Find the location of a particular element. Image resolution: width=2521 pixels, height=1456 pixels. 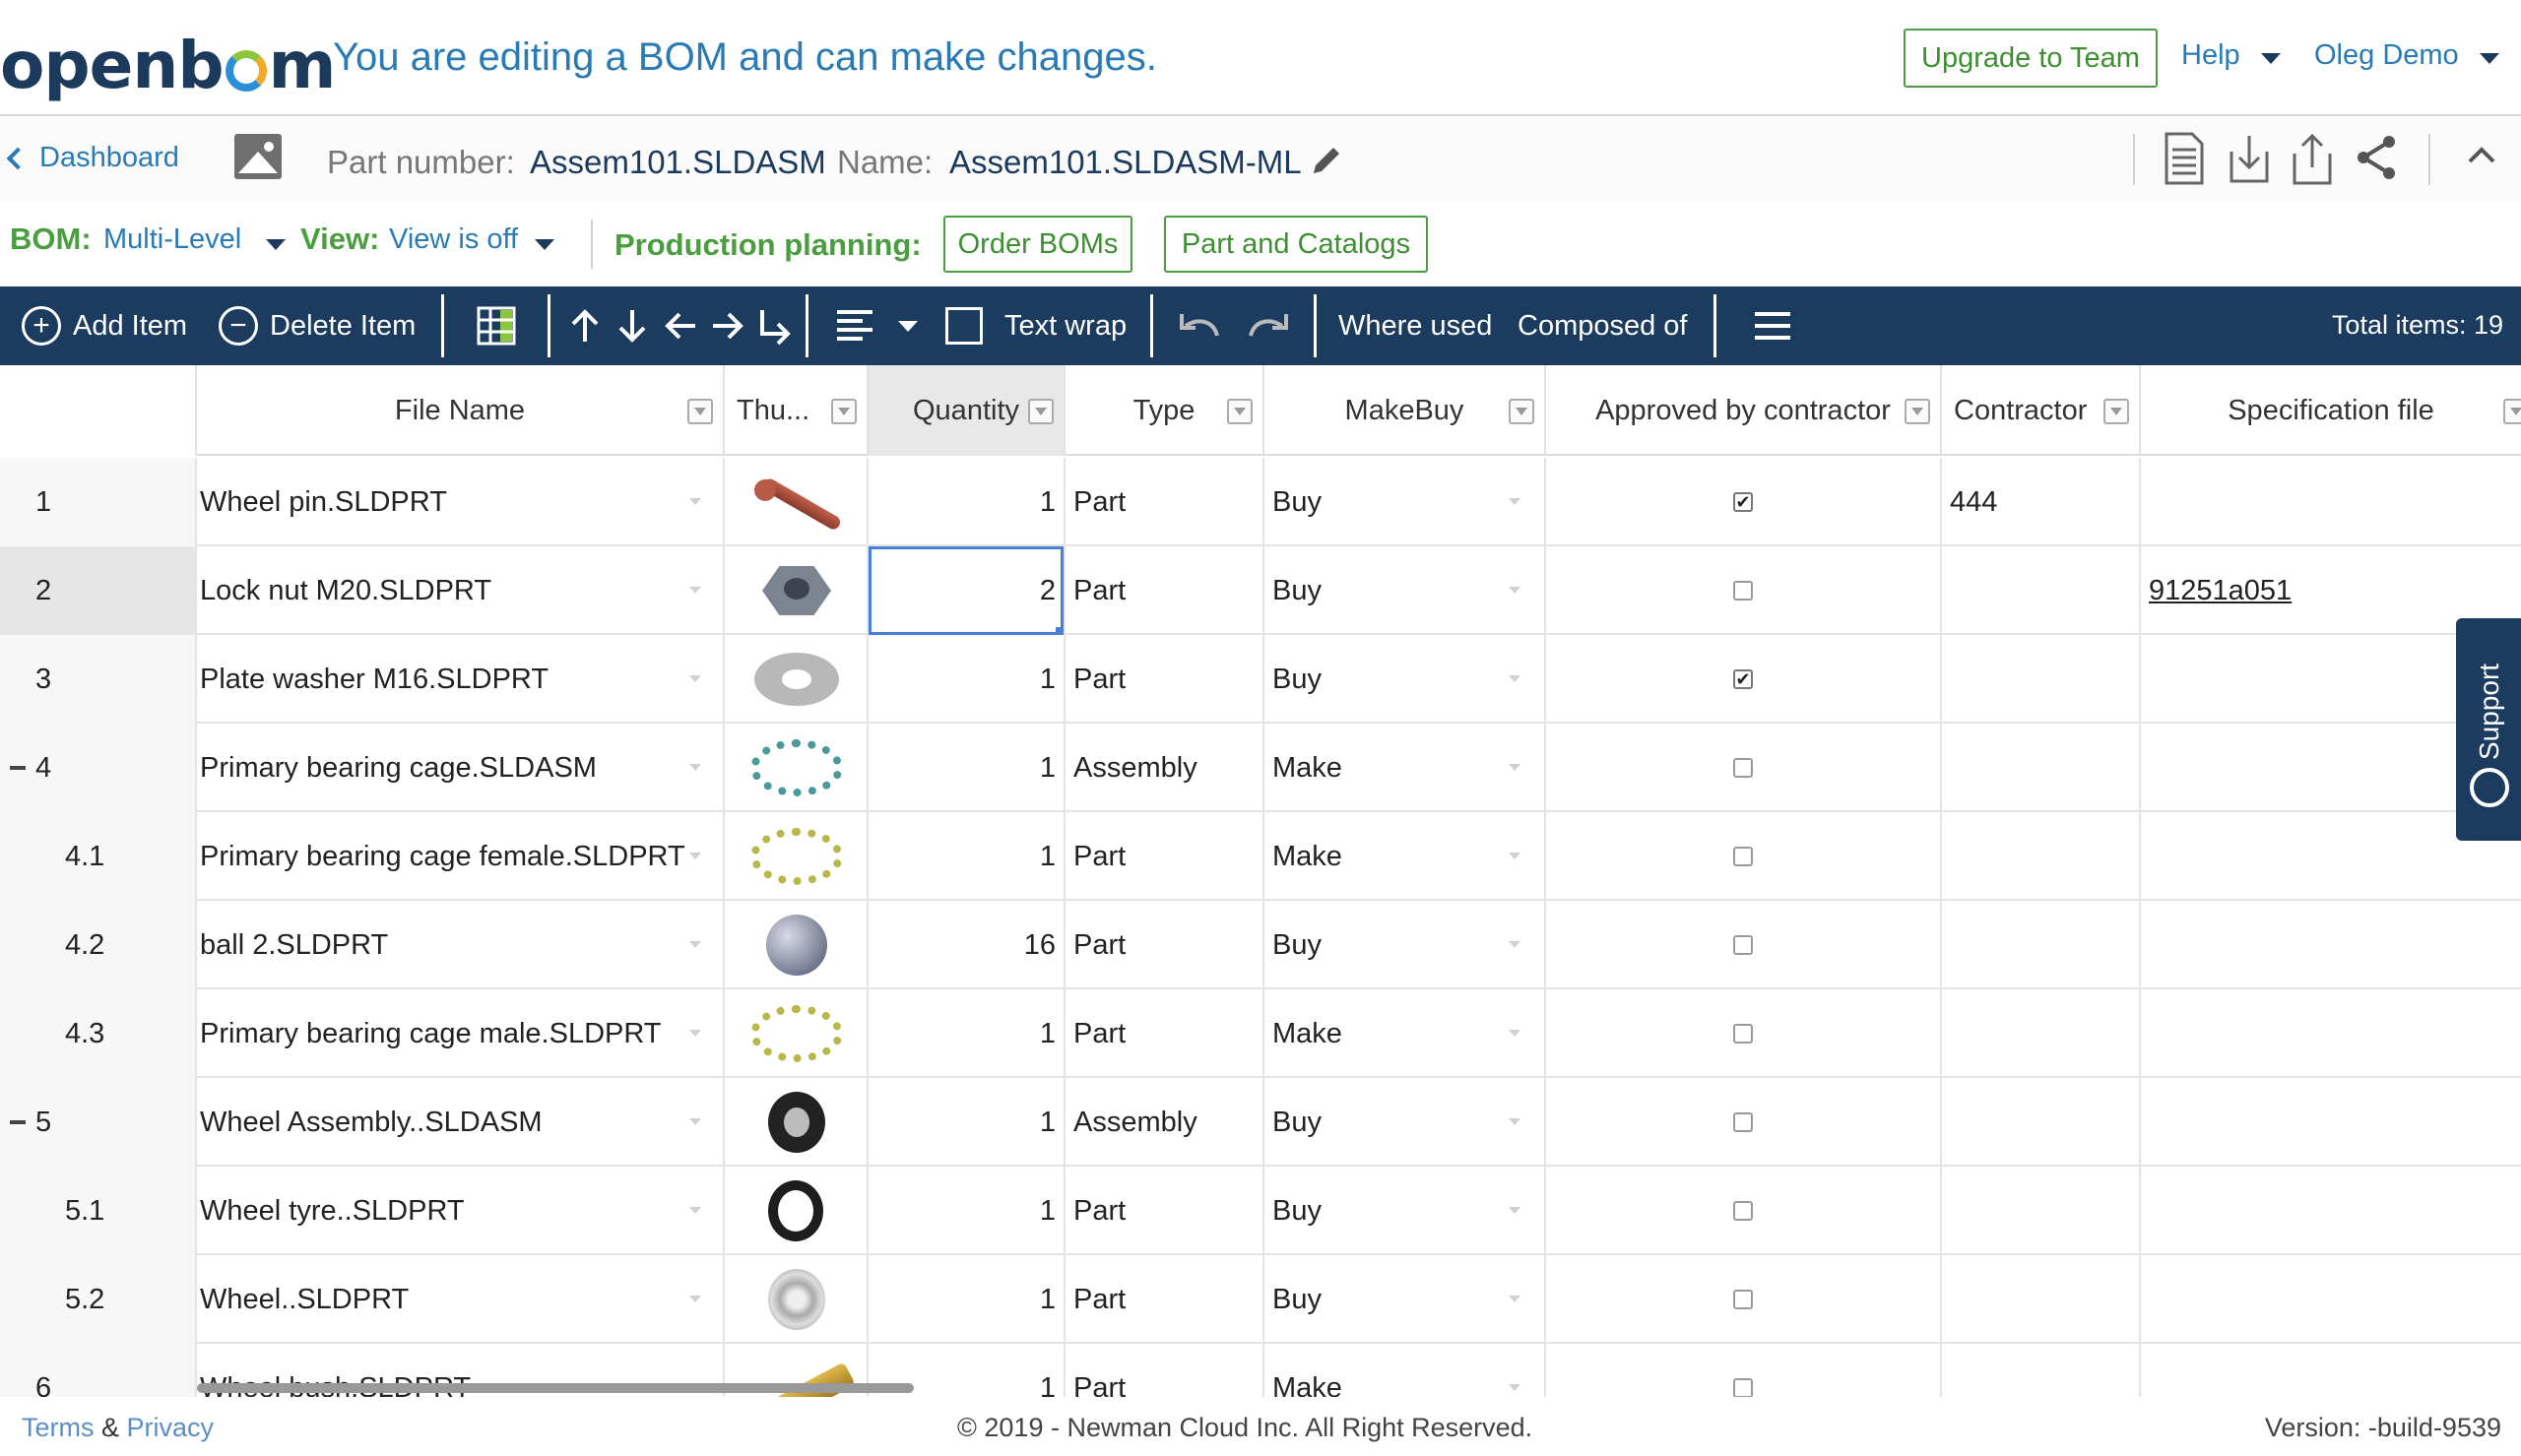

type-cell: Assembly is located at coordinates (1165, 1122).